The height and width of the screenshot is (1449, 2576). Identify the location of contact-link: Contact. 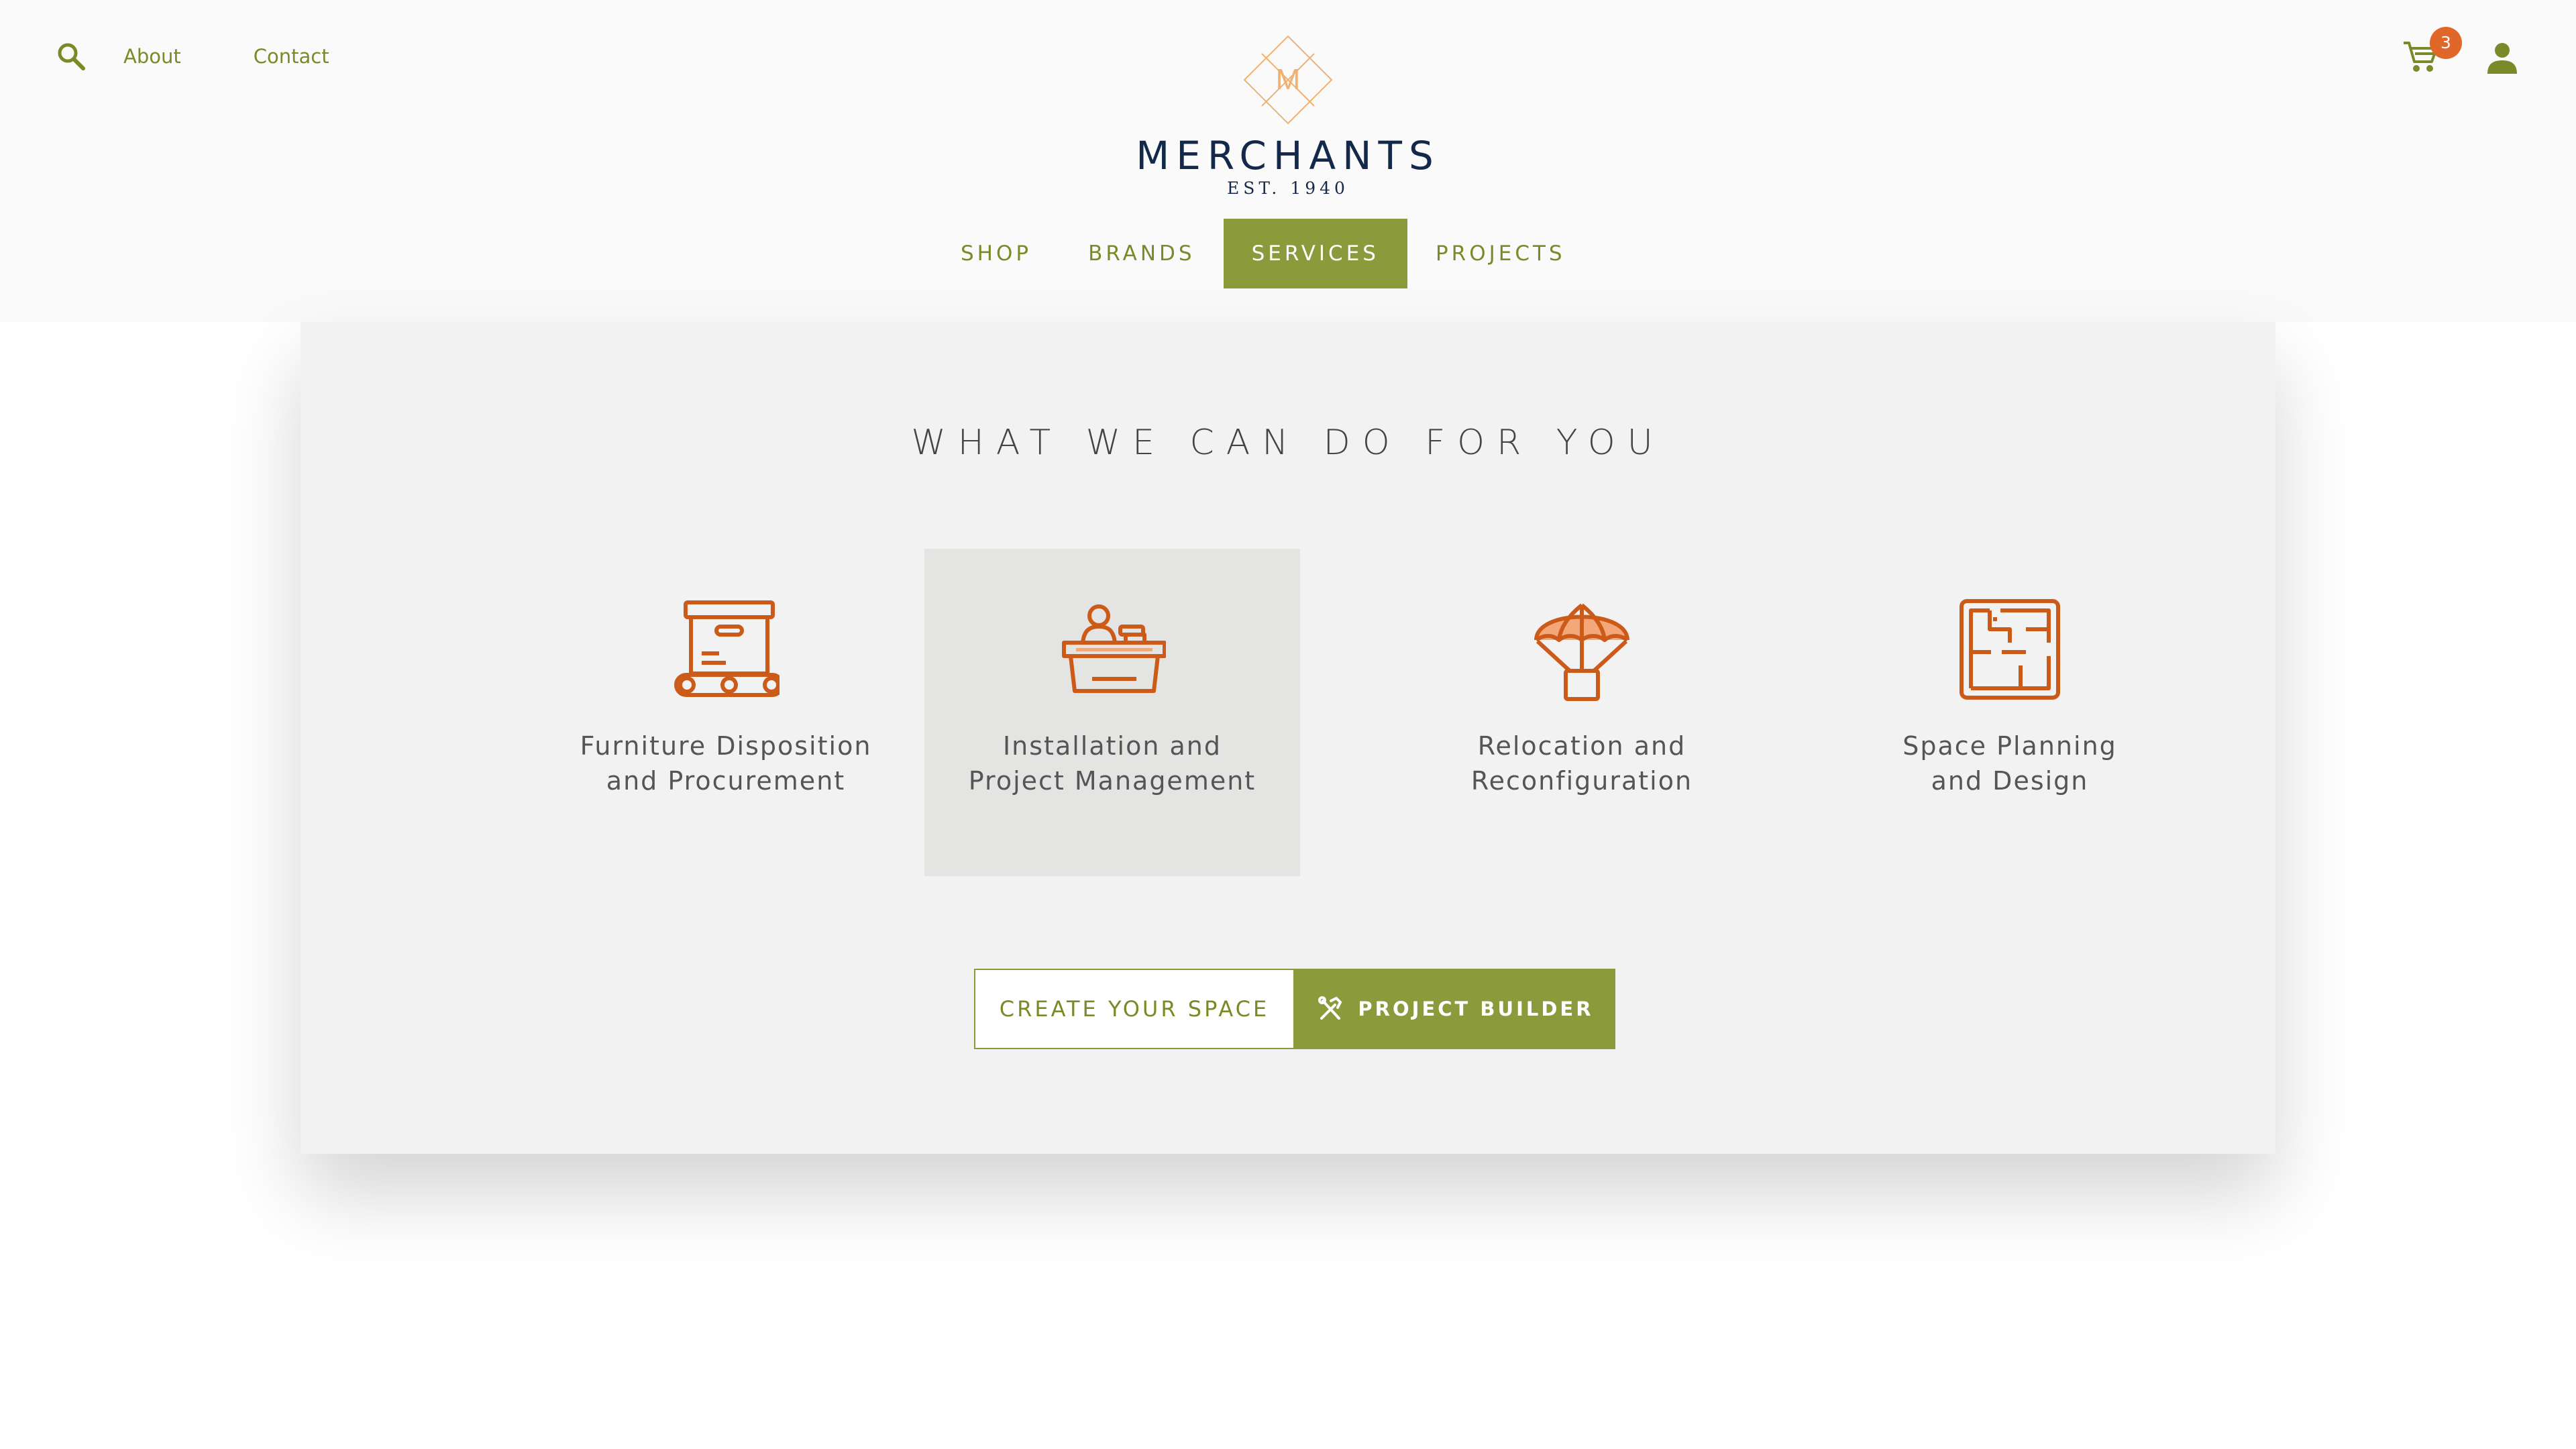
(291, 56).